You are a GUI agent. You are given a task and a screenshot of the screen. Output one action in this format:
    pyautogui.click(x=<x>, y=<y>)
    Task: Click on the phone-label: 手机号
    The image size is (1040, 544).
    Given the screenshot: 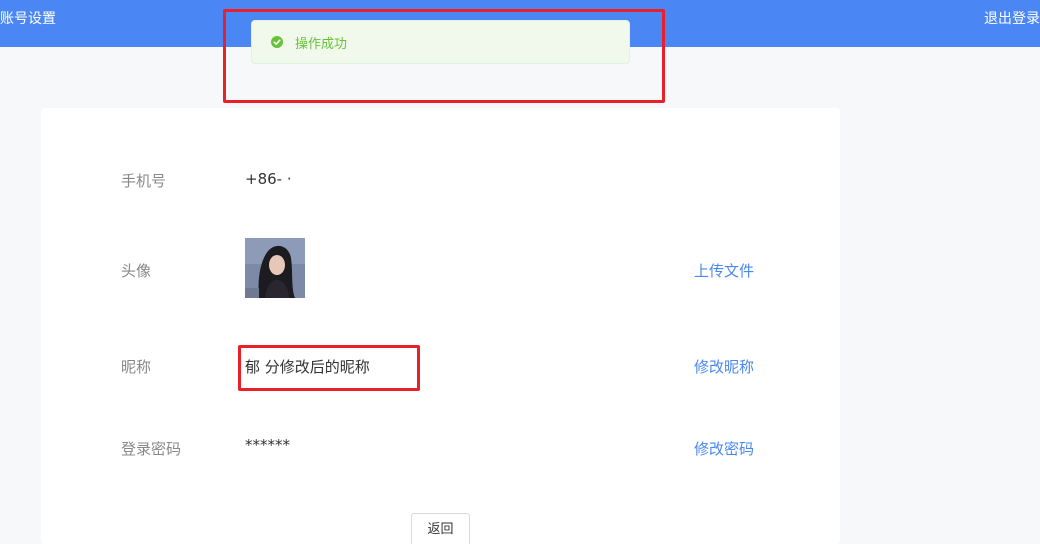 What is the action you would take?
    pyautogui.click(x=144, y=181)
    